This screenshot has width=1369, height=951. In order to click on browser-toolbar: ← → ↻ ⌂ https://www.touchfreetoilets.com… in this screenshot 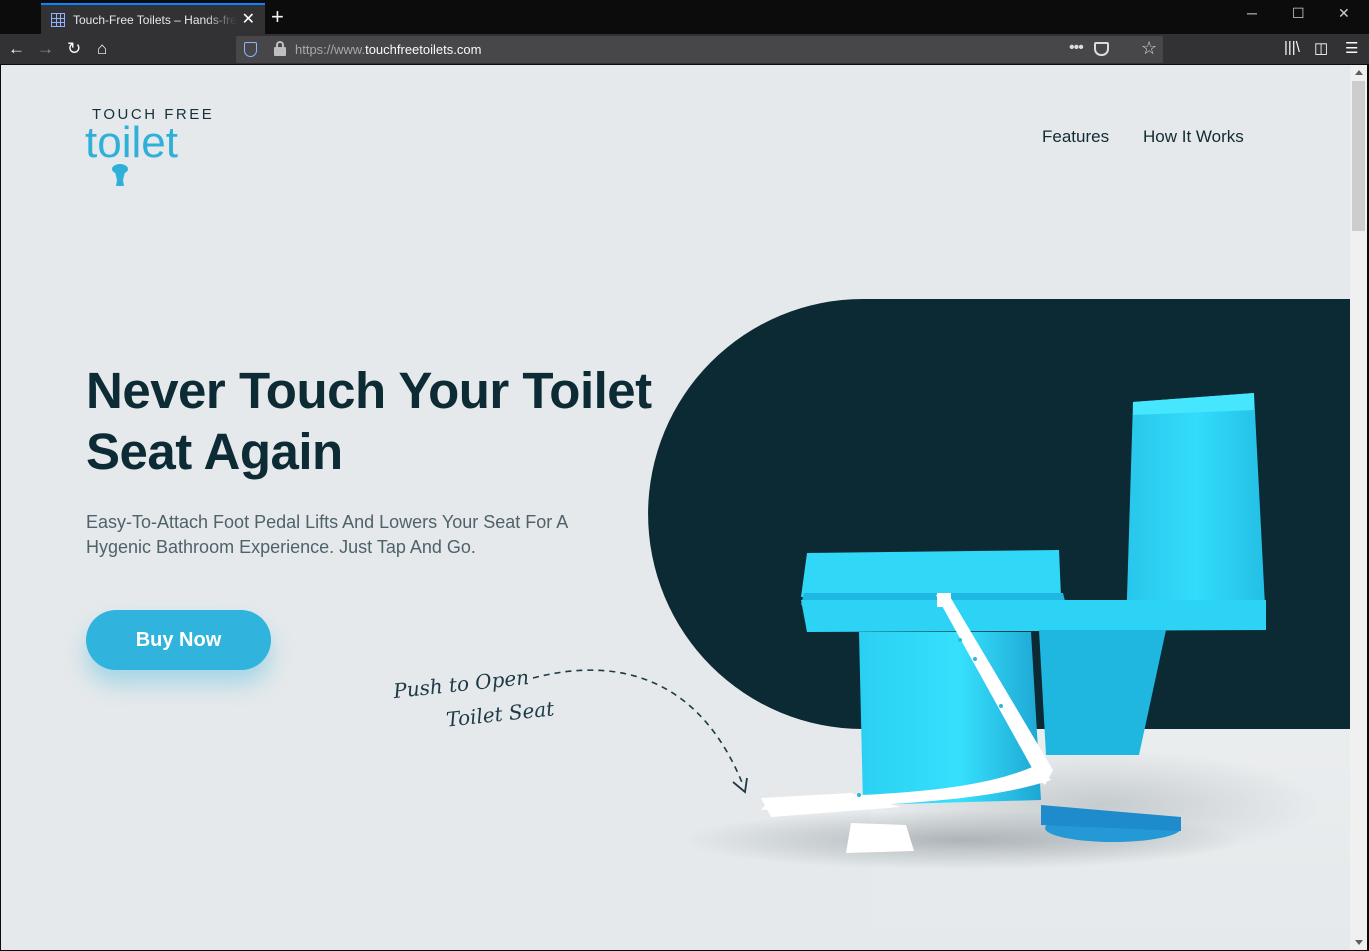, I will do `click(684, 49)`.